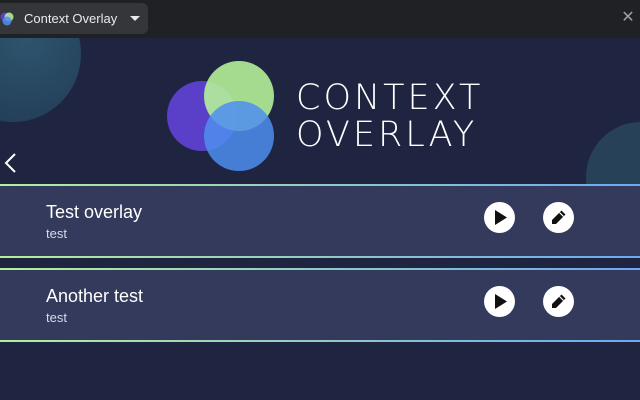  I want to click on caret-down-icon, so click(135, 18).